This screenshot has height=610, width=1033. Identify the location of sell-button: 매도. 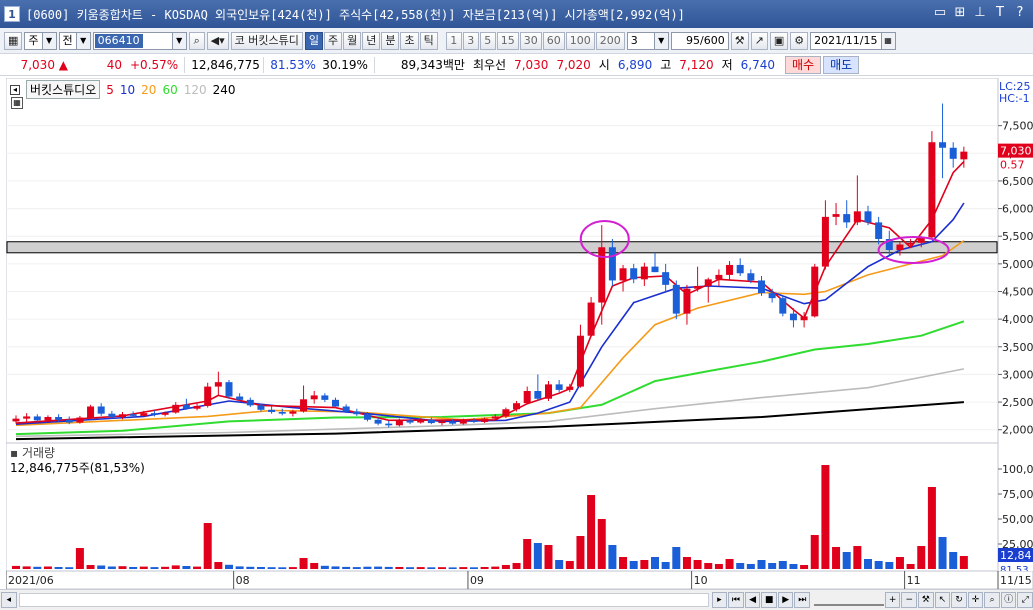
(841, 64).